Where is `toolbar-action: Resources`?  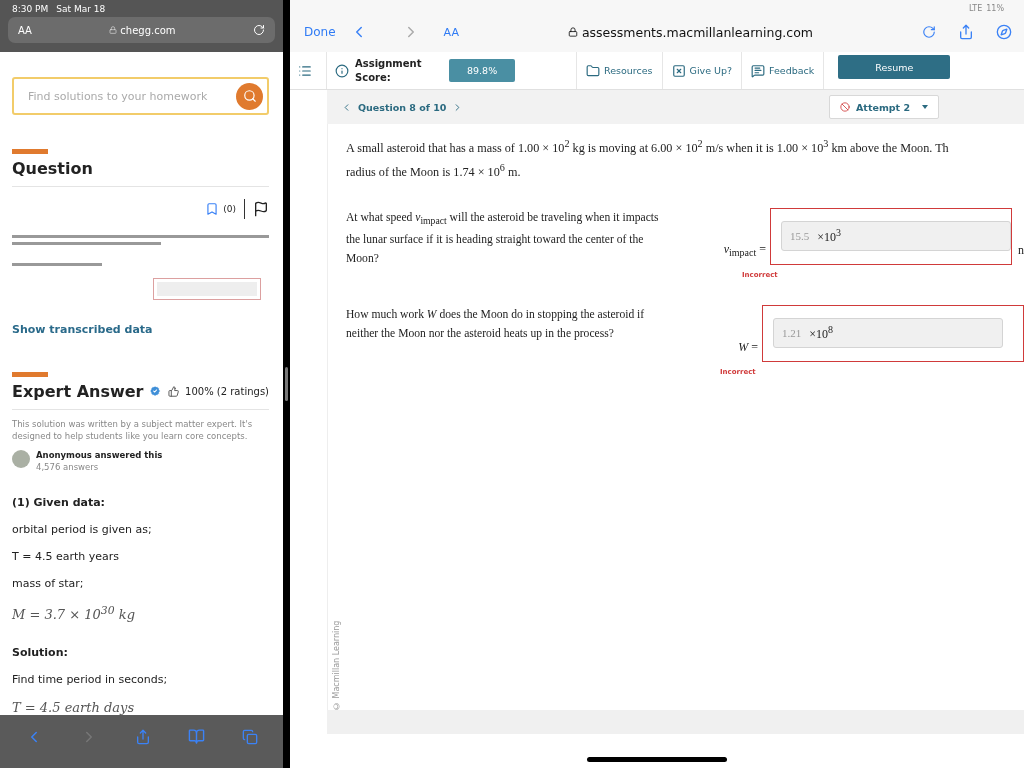 toolbar-action: Resources is located at coordinates (620, 70).